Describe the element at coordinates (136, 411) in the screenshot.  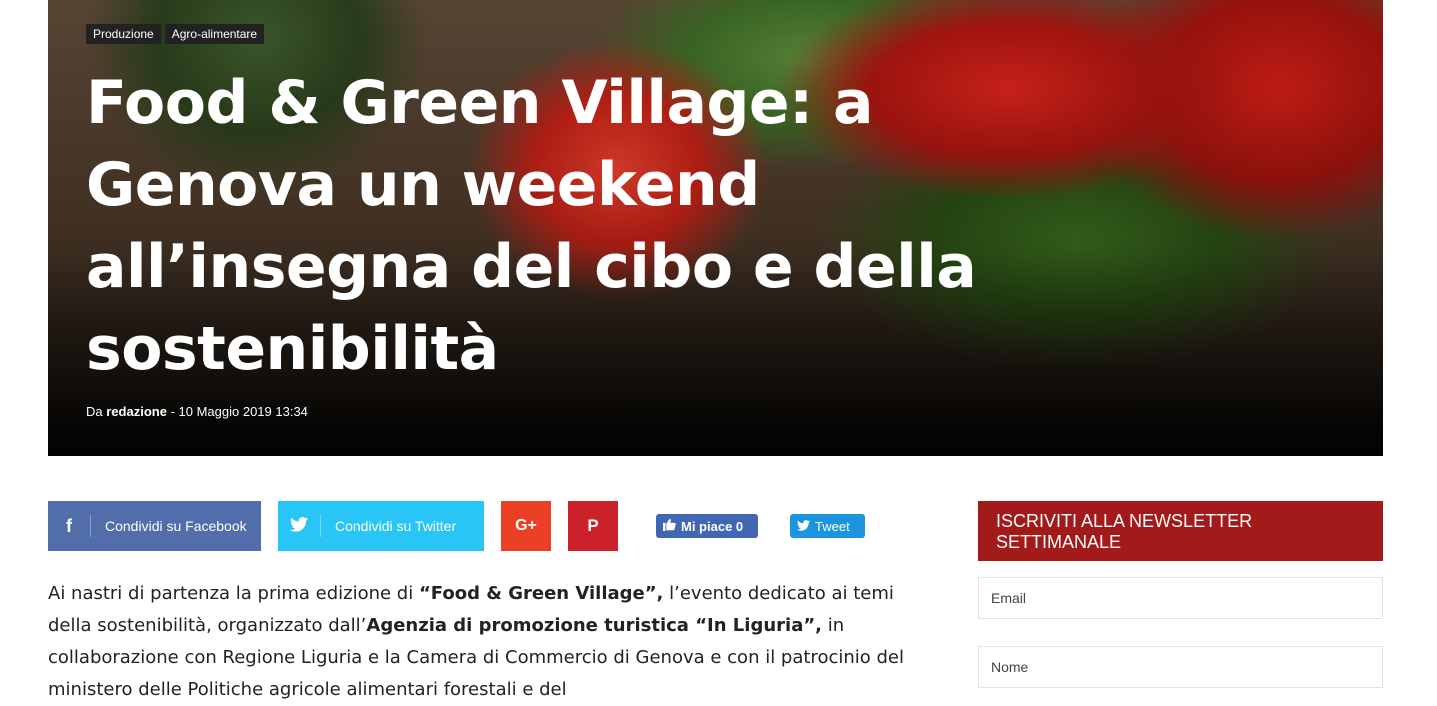
I see `author-link: redazione` at that location.